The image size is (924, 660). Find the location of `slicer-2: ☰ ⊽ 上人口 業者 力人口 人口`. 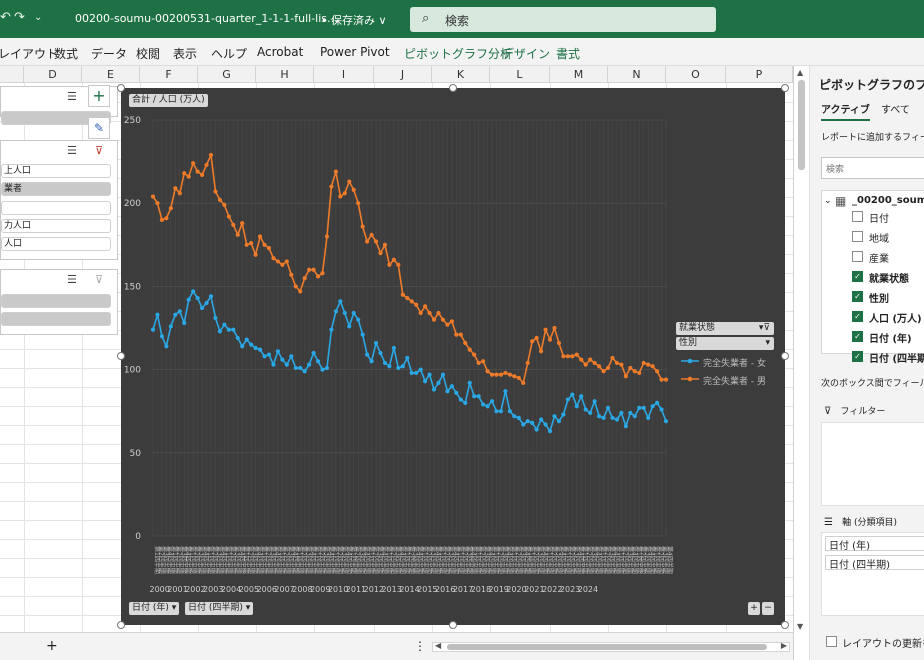

slicer-2: ☰ ⊽ 上人口 業者 力人口 人口 is located at coordinates (59, 200).